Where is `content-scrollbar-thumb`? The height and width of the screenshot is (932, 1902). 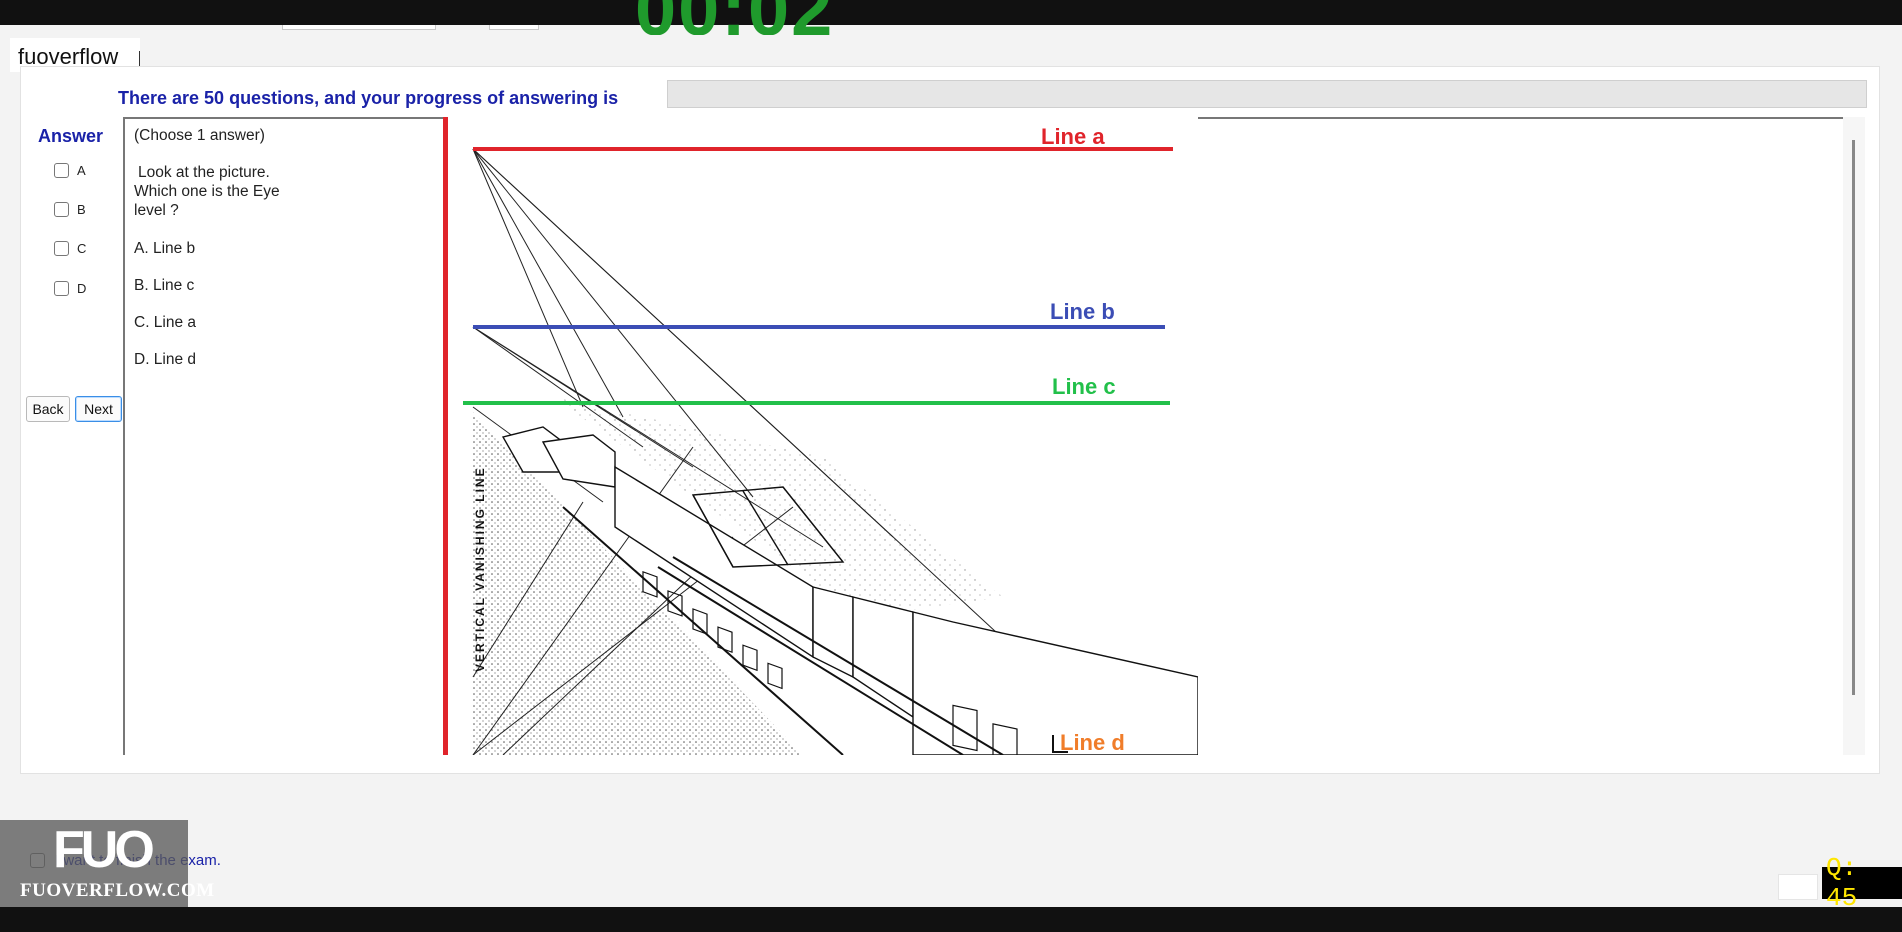 content-scrollbar-thumb is located at coordinates (1853, 417).